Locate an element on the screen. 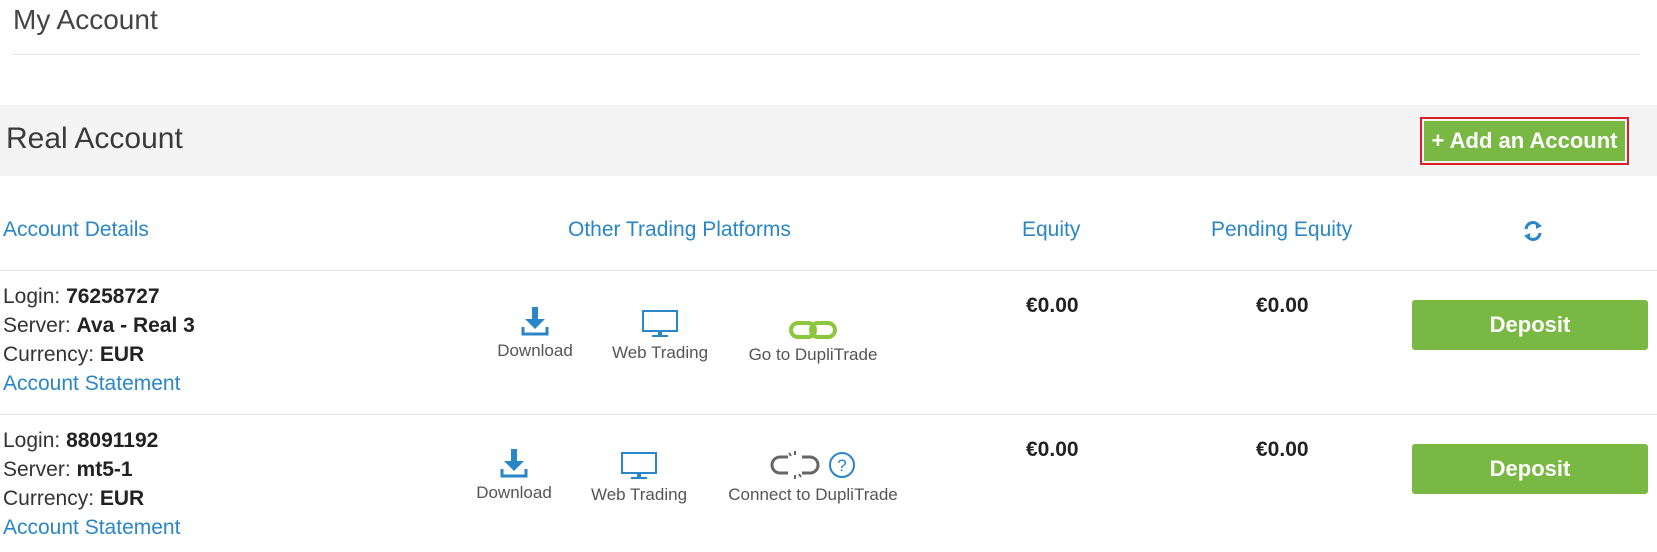  login-line: Login: 88091192 is located at coordinates (80, 441).